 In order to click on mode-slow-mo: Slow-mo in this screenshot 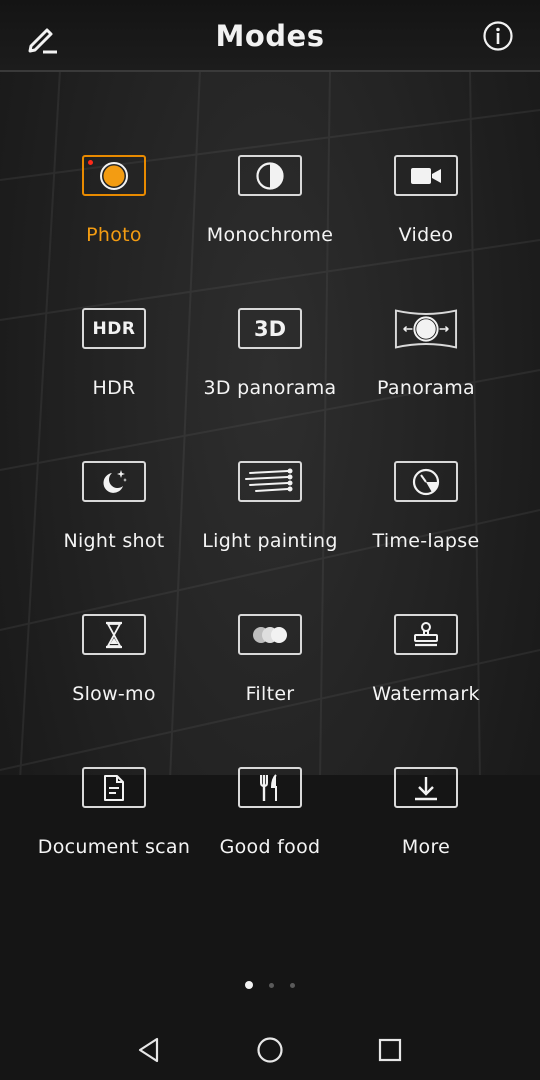, I will do `click(114, 672)`.